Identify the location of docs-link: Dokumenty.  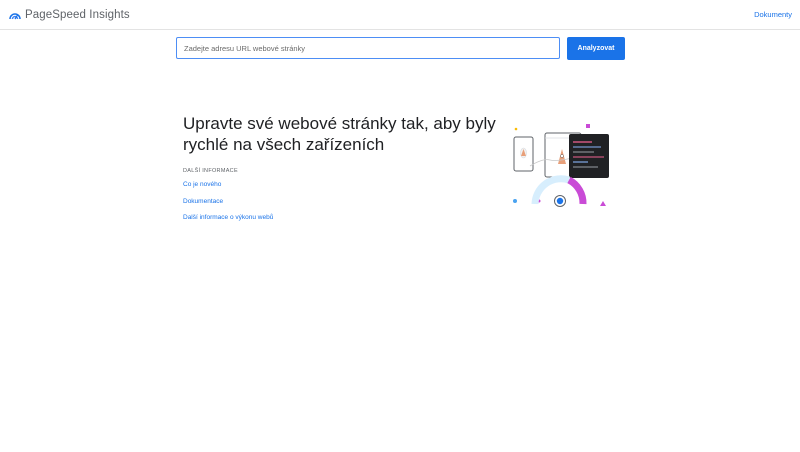
(773, 14).